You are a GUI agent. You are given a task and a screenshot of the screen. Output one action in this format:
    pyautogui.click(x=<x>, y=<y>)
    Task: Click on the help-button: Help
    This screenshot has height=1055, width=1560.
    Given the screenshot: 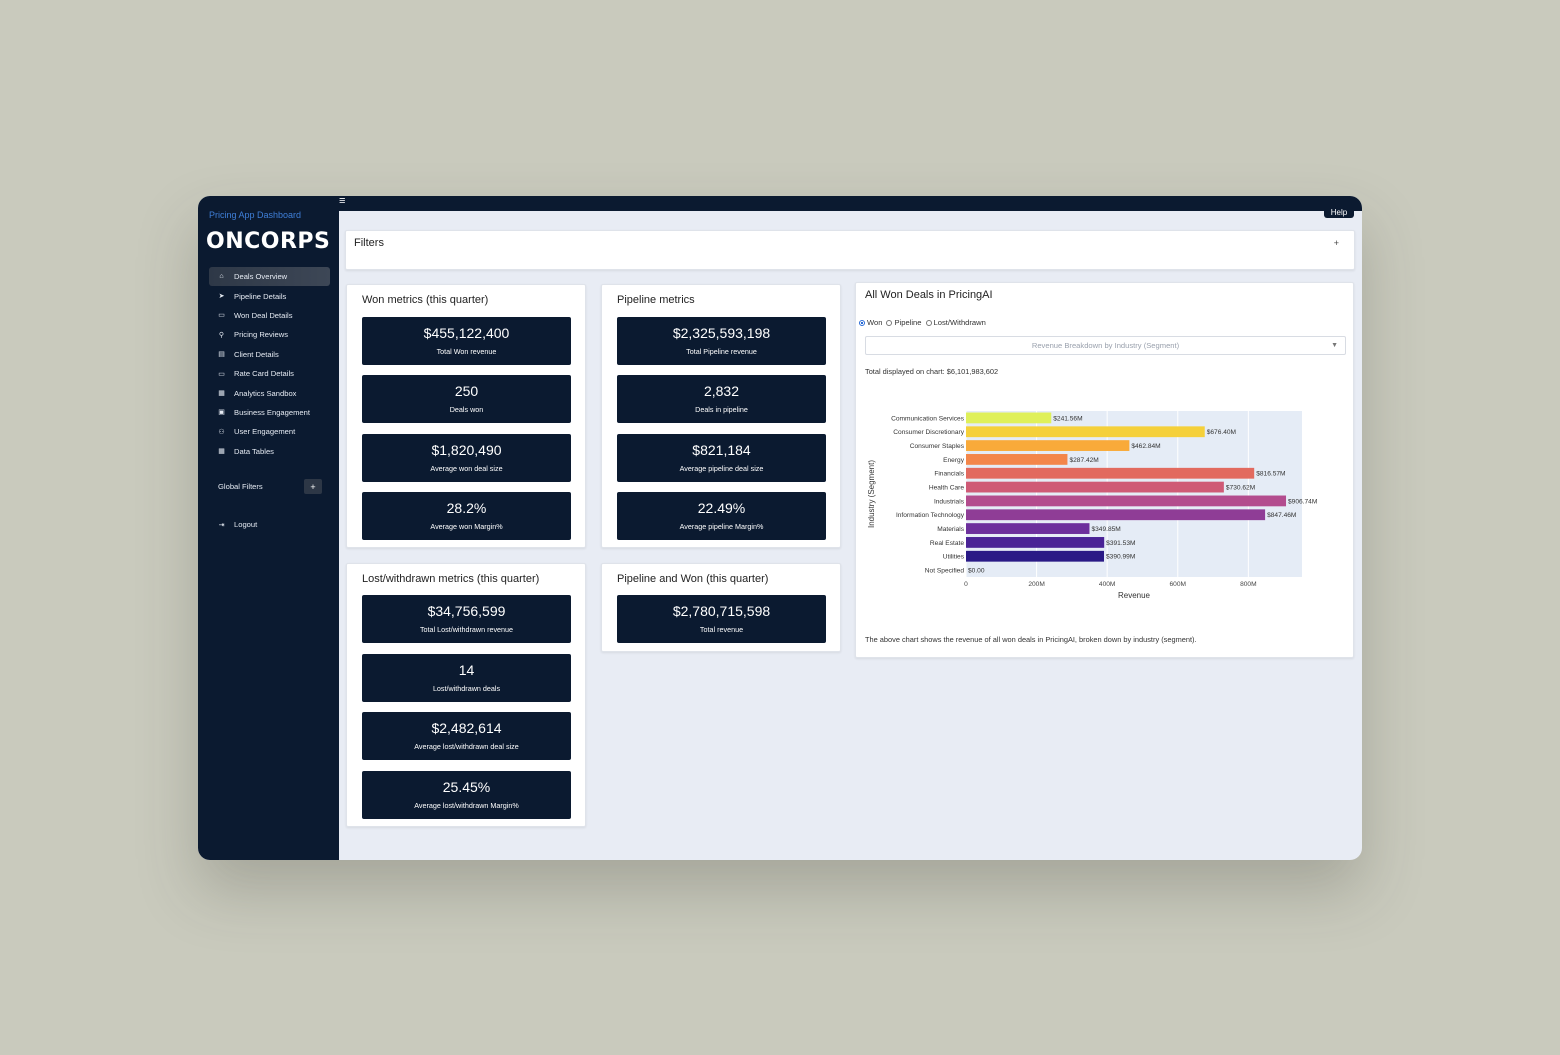 What is the action you would take?
    pyautogui.click(x=1339, y=211)
    